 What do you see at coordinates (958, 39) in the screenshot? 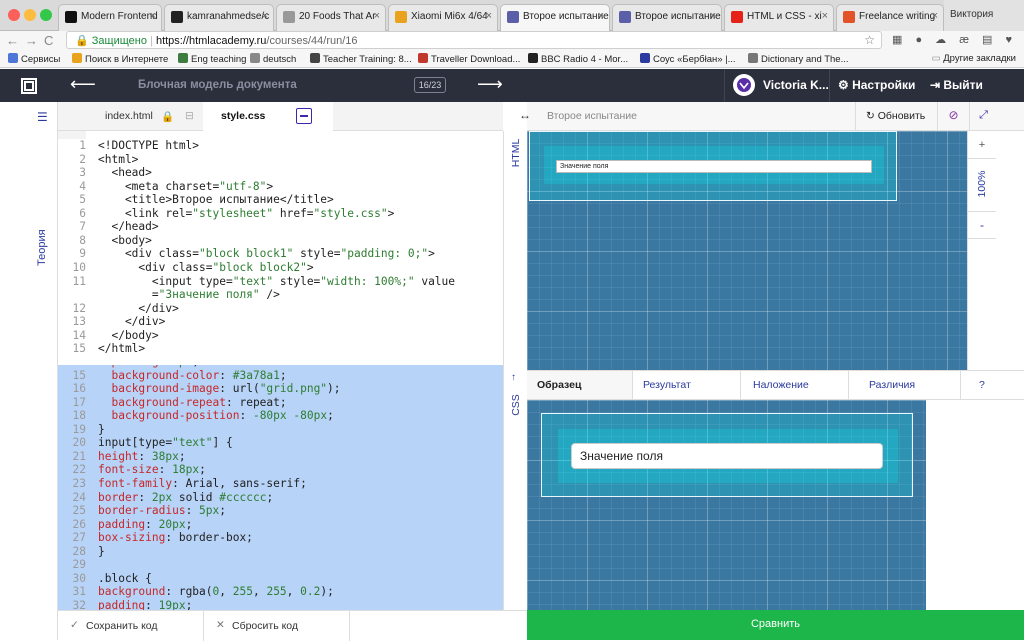
I see `extension-icons: ▦ ● ☁ æ ▤ ♥ ⋮` at bounding box center [958, 39].